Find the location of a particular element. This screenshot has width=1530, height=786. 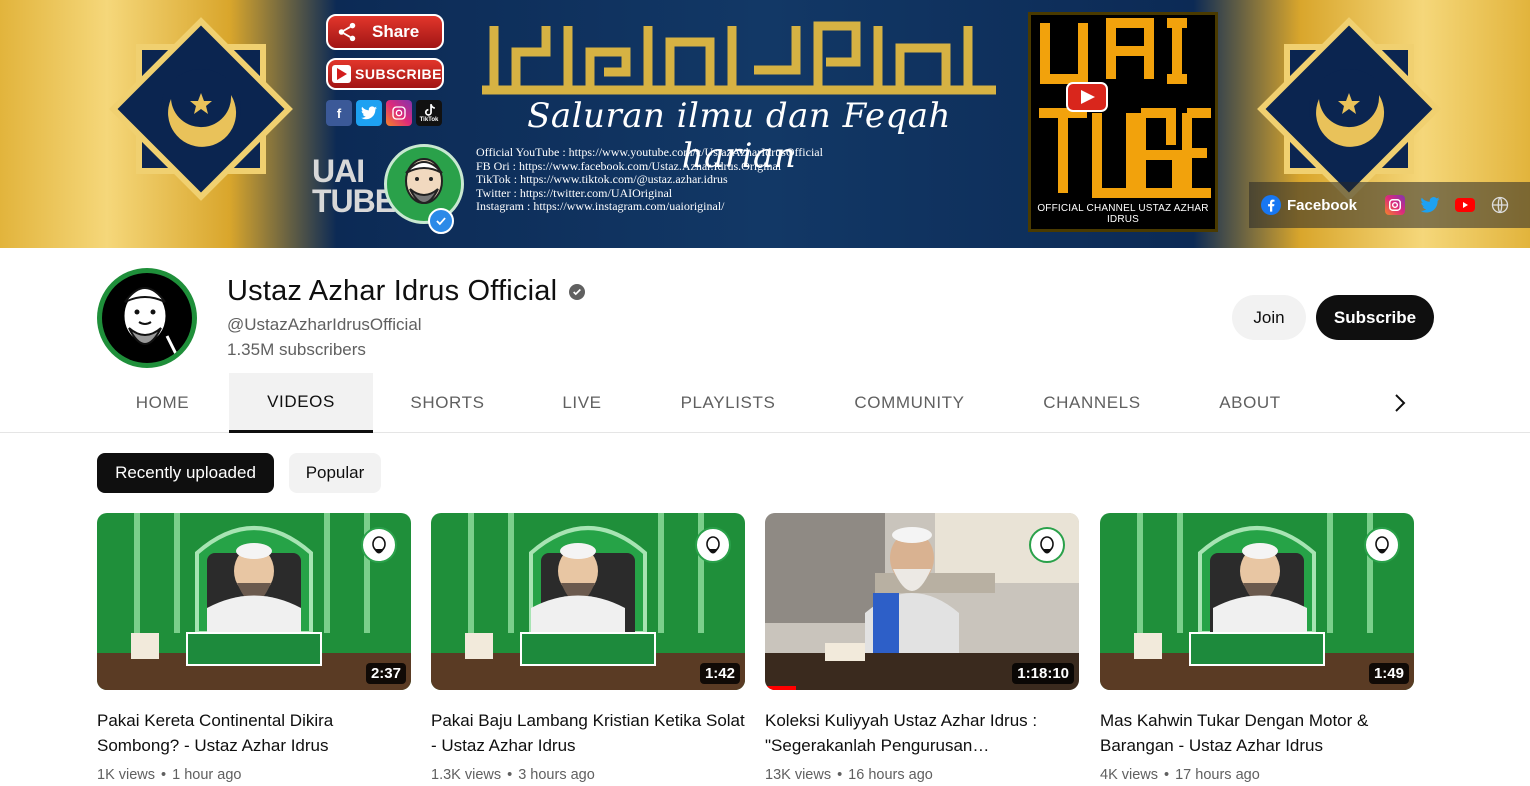

tab-home: HOME is located at coordinates (162, 403).